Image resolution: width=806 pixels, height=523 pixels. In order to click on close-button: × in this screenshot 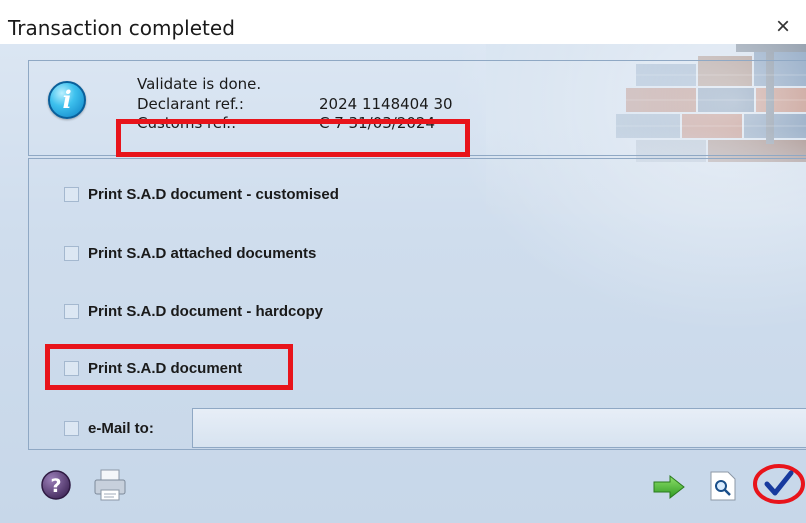, I will do `click(783, 27)`.